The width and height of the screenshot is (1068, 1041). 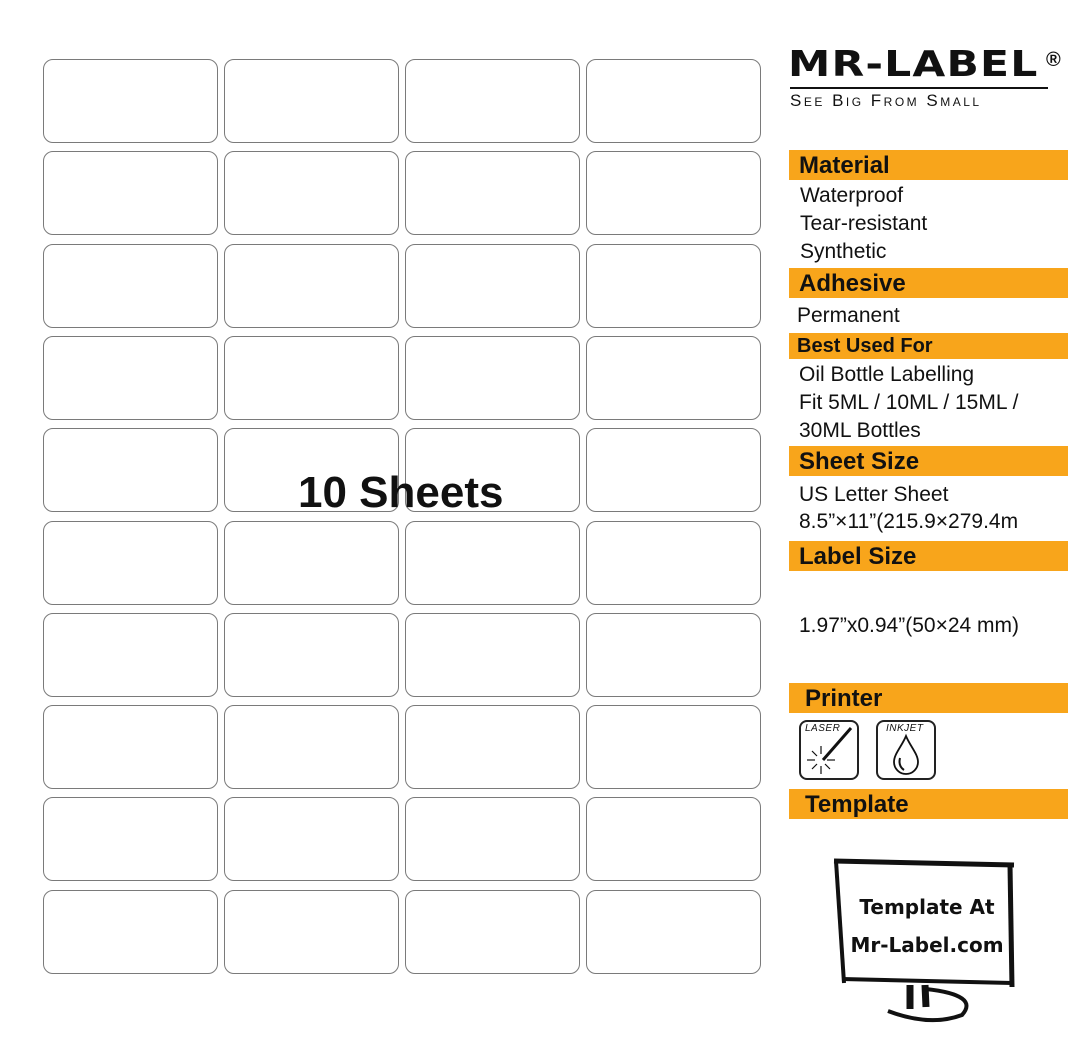 I want to click on monitor-text-line: Mr-Label.com, so click(x=927, y=945).